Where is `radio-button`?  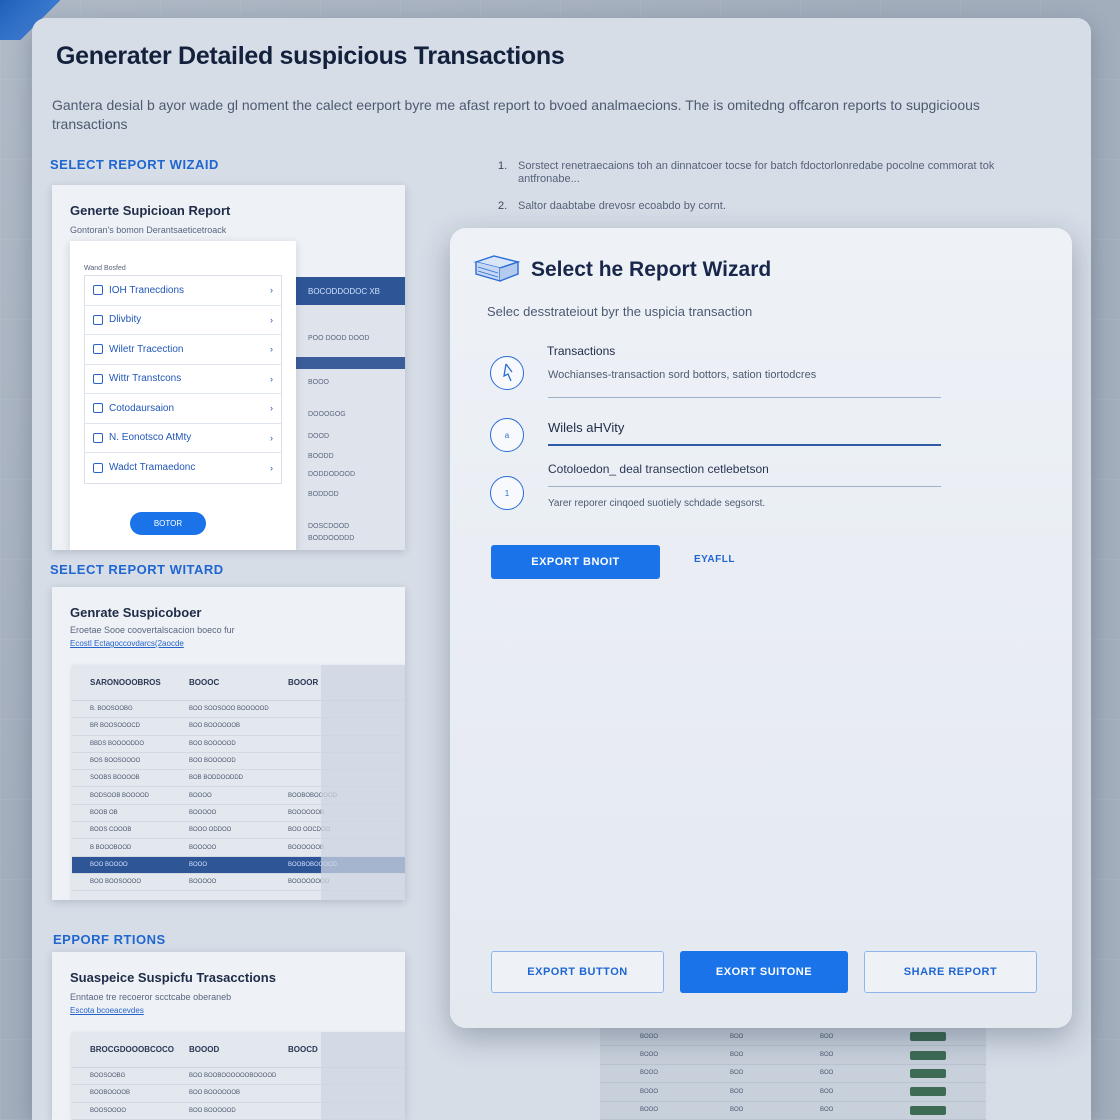
radio-button is located at coordinates (507, 373).